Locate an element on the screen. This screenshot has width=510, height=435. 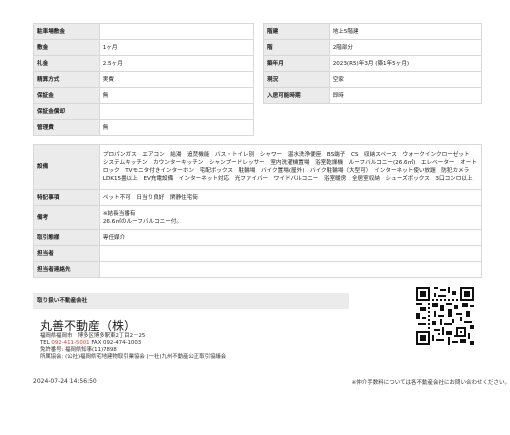
term-label: 敷金 is located at coordinates (66, 47).